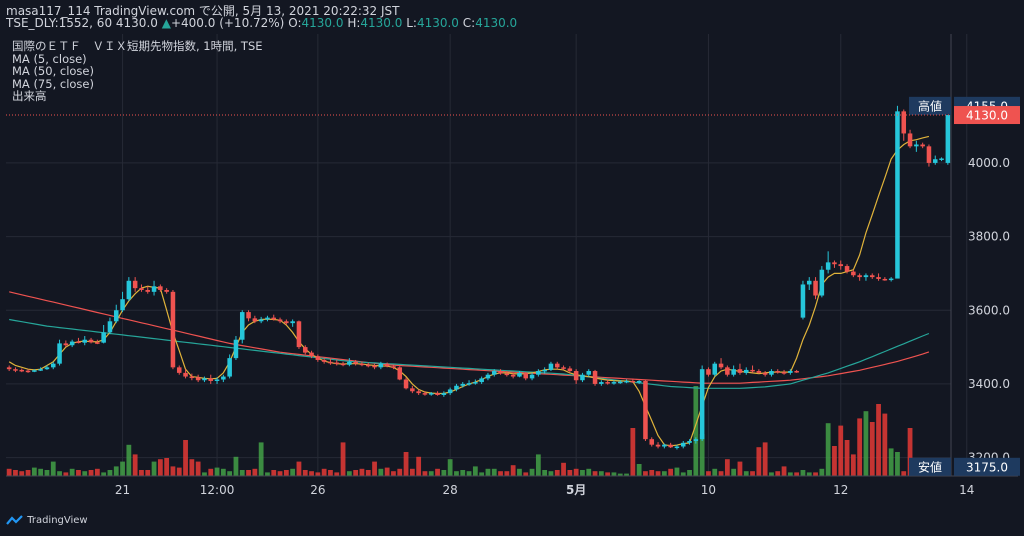 This screenshot has height=536, width=1024. What do you see at coordinates (317, 490) in the screenshot?
I see `x-tick-label: 26` at bounding box center [317, 490].